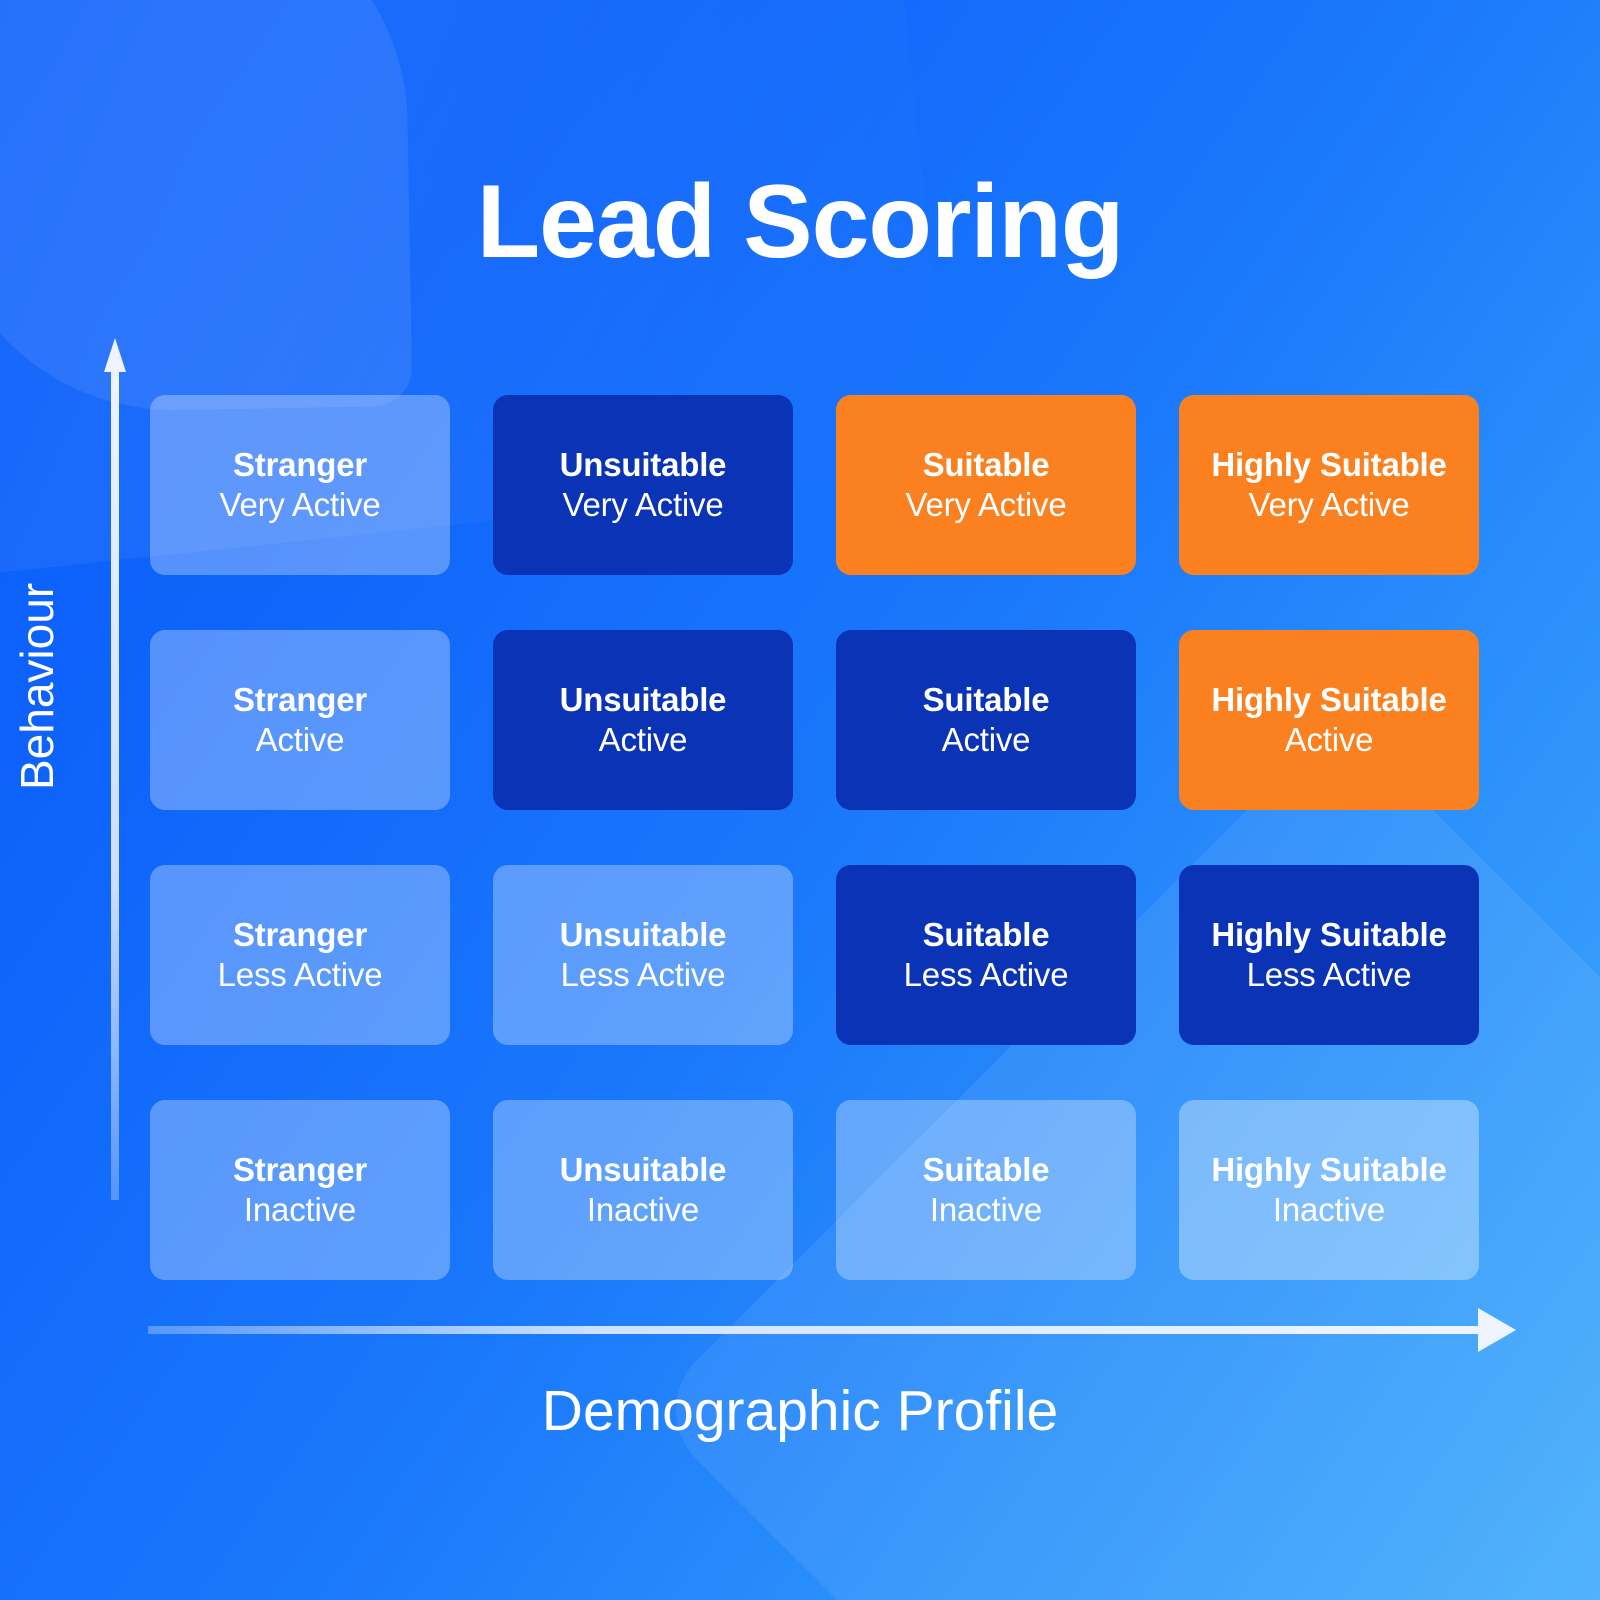 The height and width of the screenshot is (1600, 1600). What do you see at coordinates (986, 485) in the screenshot?
I see `matrix-cell: Suitable Very Active` at bounding box center [986, 485].